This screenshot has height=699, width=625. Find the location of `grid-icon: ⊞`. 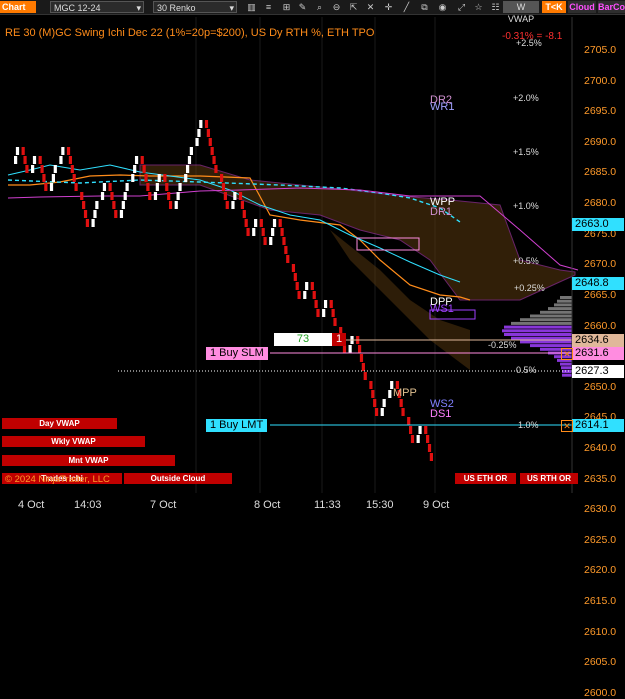

grid-icon: ⊞ is located at coordinates (286, 7).